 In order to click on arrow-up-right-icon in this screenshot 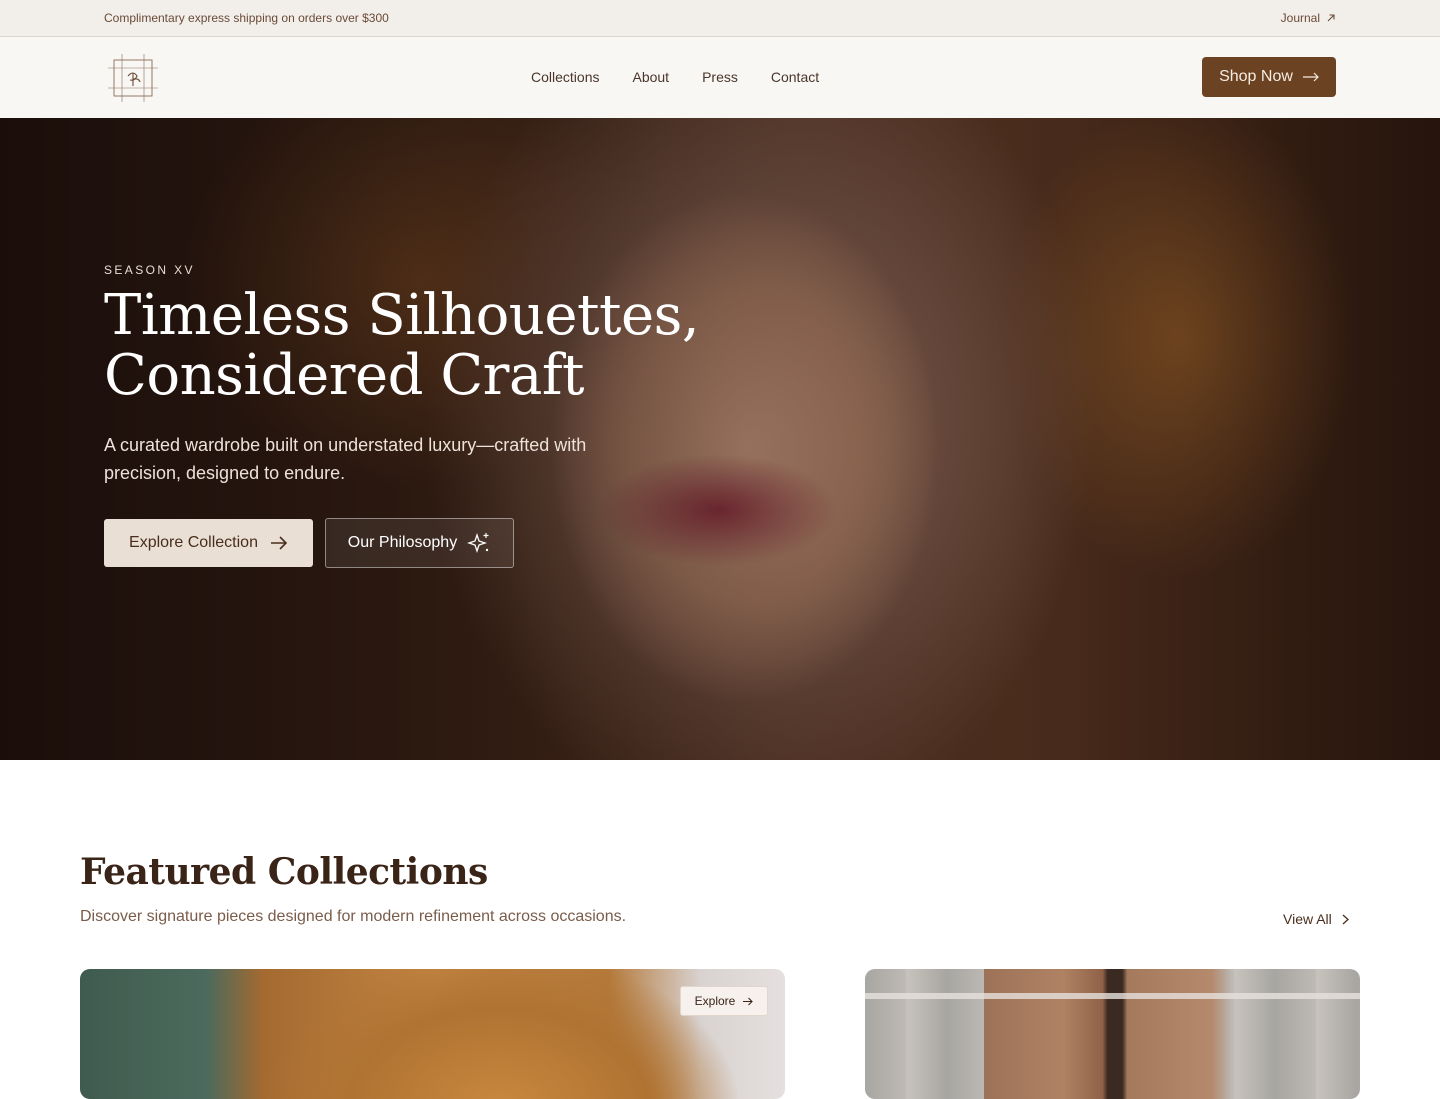, I will do `click(1331, 18)`.